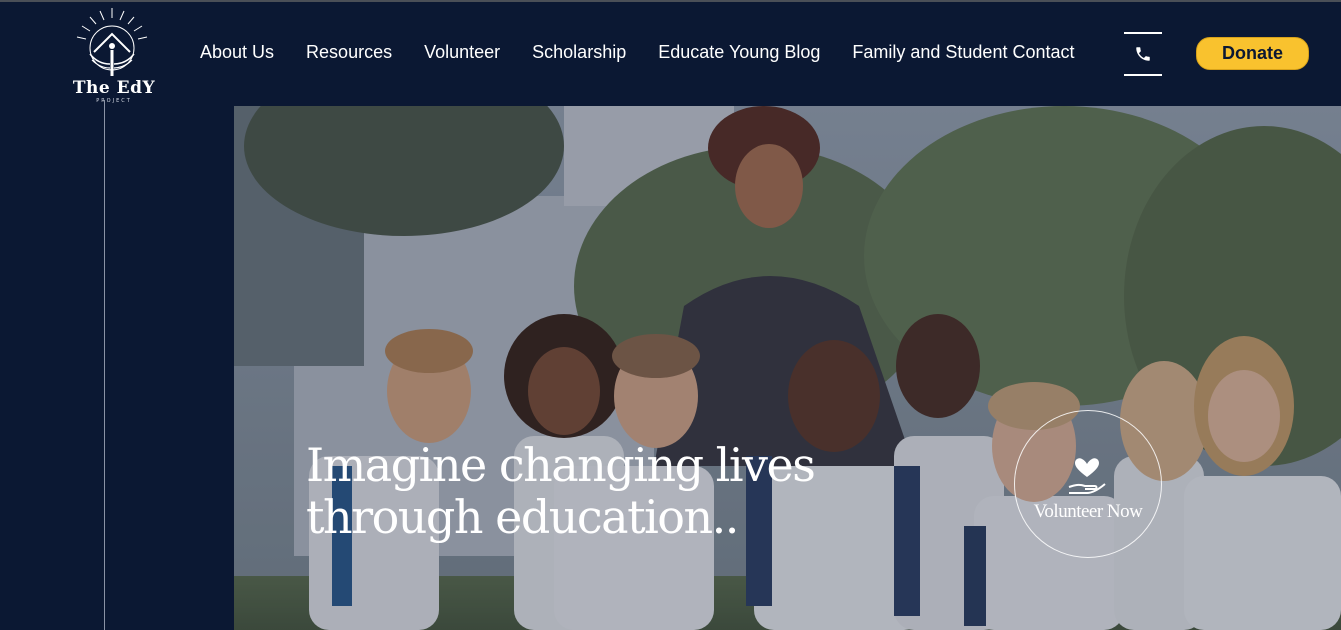  Describe the element at coordinates (237, 52) in the screenshot. I see `nav-item-about-us: About Us` at that location.